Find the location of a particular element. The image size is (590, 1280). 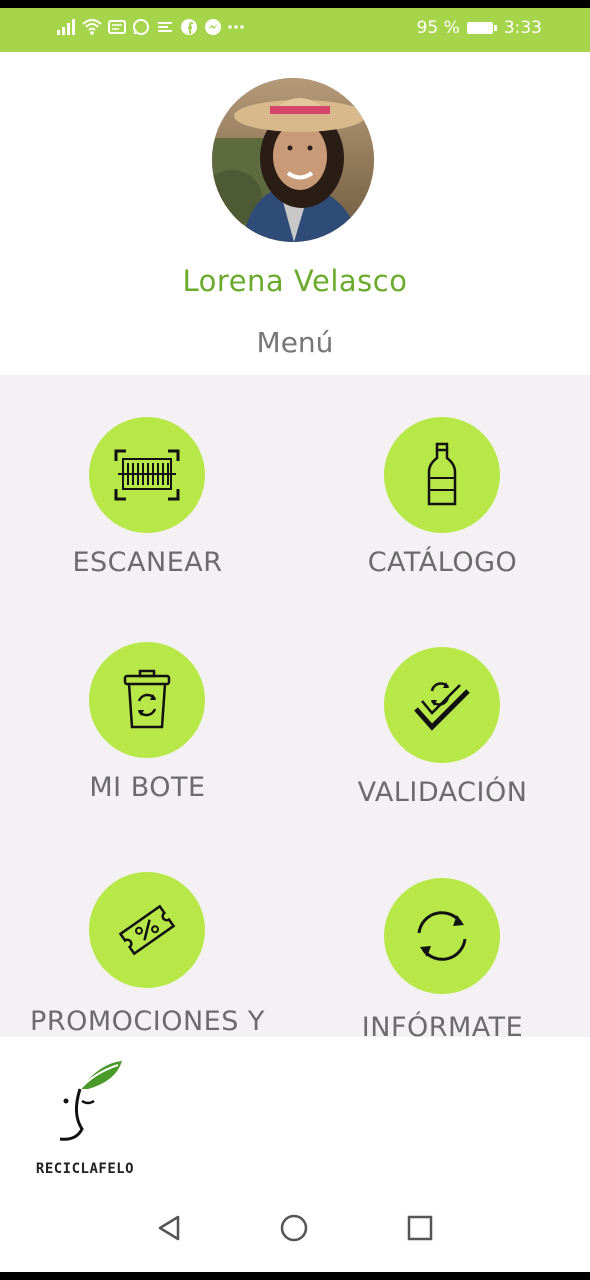

menu-item-informate: INFÓRMATE is located at coordinates (442, 936).